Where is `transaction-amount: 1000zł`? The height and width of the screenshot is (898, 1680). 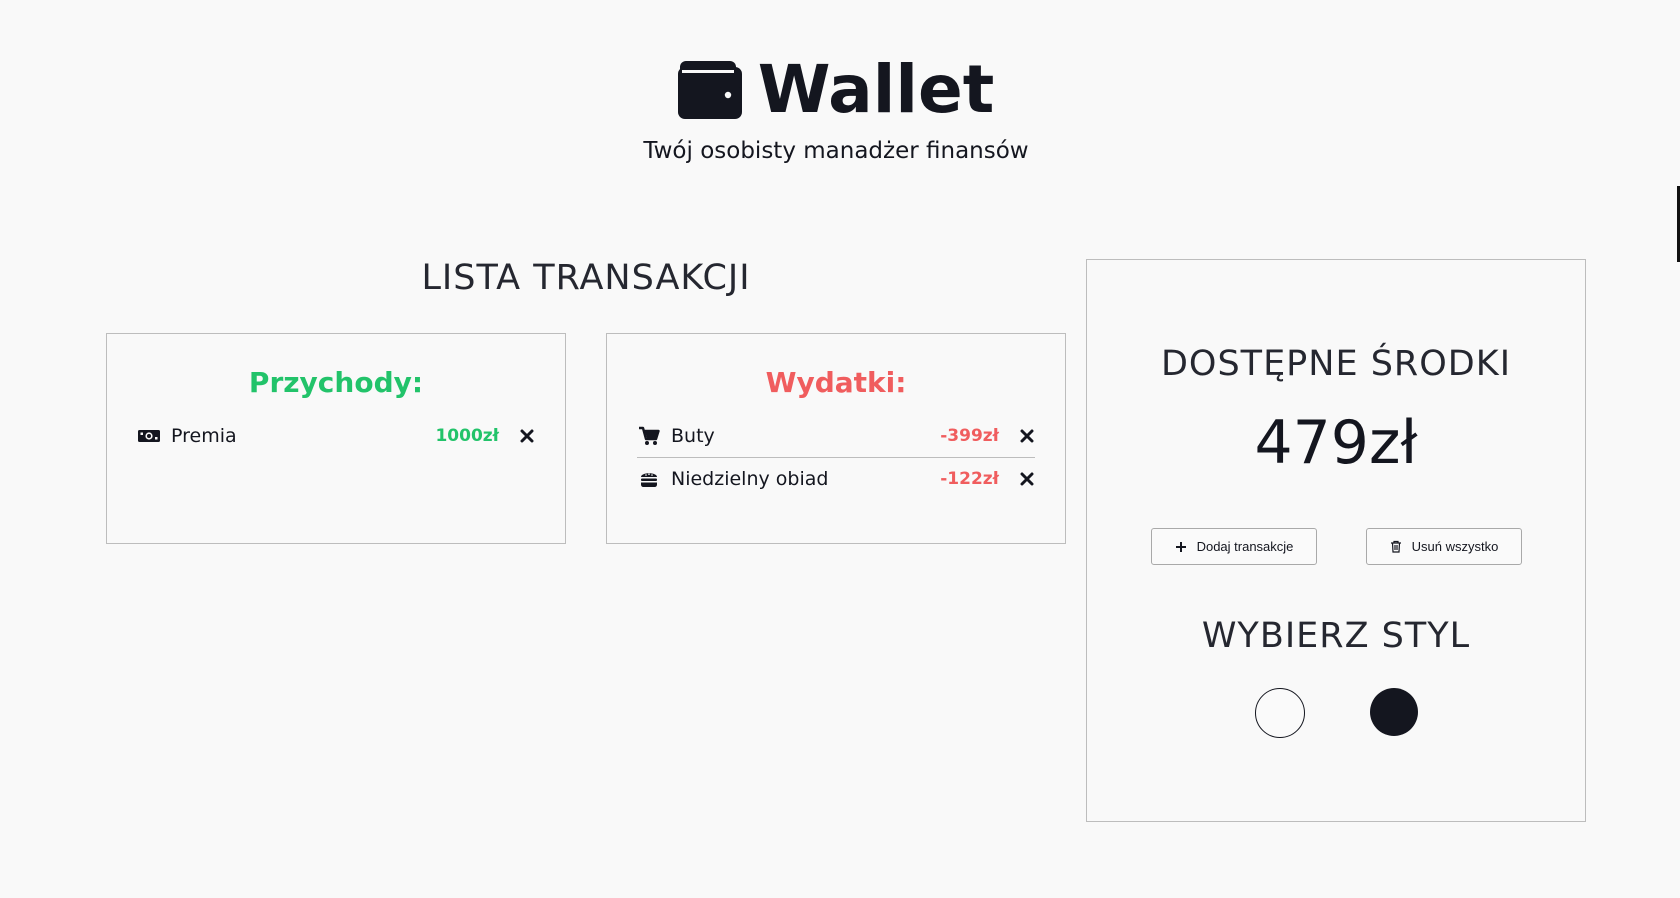 transaction-amount: 1000zł is located at coordinates (467, 435).